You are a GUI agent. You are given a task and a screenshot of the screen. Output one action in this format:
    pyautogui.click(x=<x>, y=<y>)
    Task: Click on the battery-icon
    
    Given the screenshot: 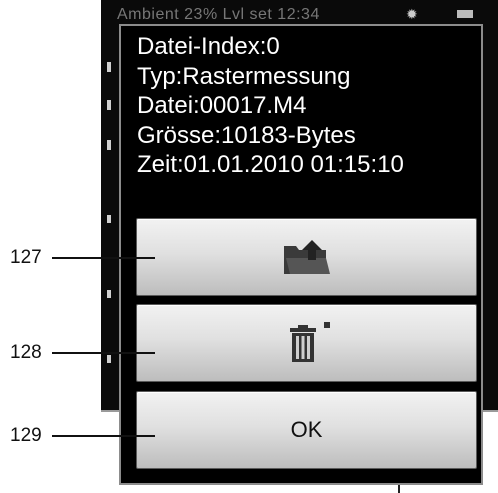 What is the action you would take?
    pyautogui.click(x=465, y=14)
    